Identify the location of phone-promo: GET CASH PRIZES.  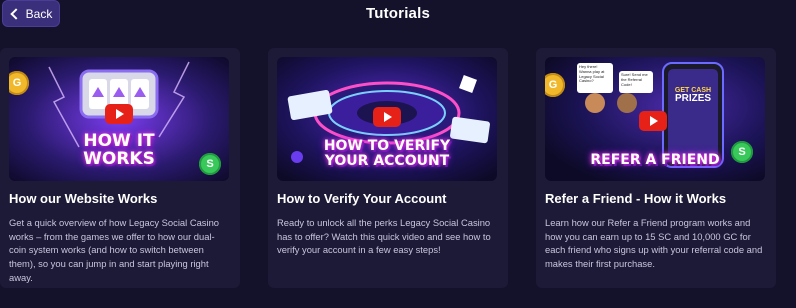
(693, 96).